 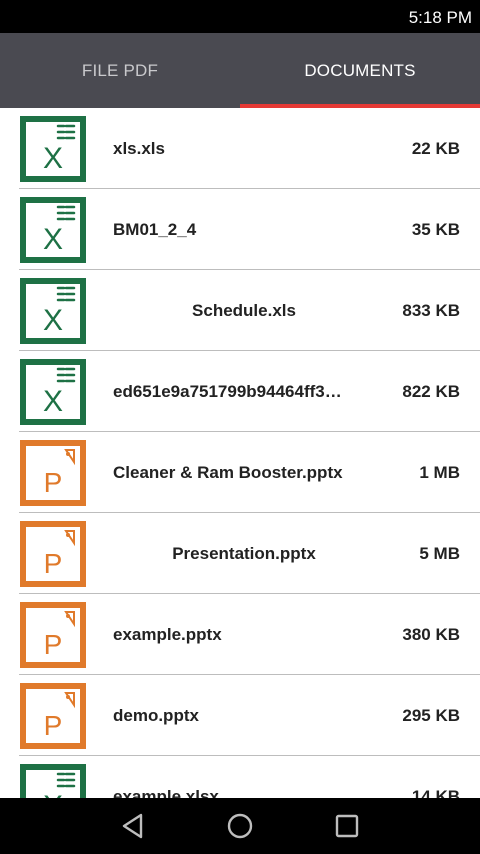 I want to click on file-name: Cleaner & Ram Booster.pptx, so click(x=228, y=472).